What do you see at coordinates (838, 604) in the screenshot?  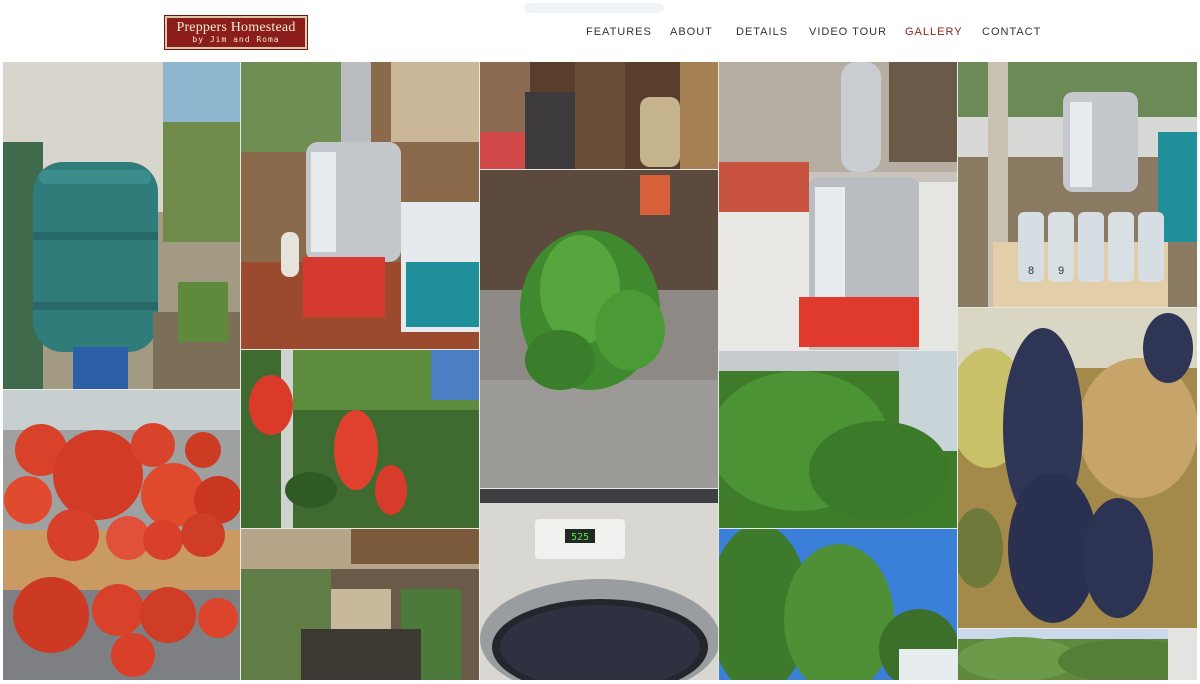 I see `photo-tall-trees` at bounding box center [838, 604].